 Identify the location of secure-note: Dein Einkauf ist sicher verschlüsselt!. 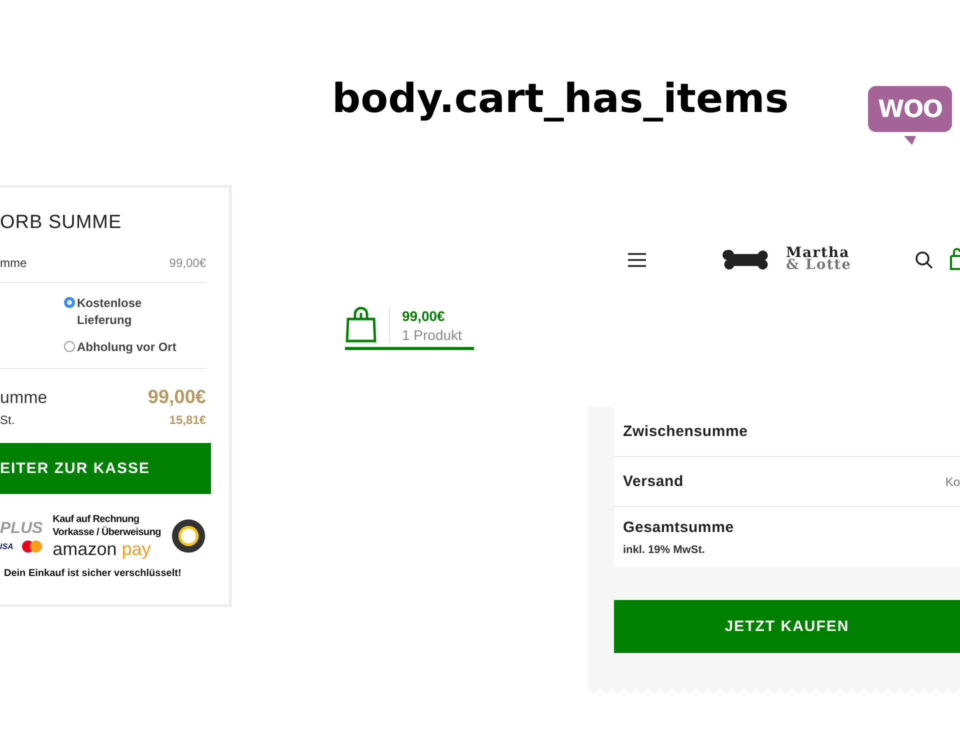
(92, 573).